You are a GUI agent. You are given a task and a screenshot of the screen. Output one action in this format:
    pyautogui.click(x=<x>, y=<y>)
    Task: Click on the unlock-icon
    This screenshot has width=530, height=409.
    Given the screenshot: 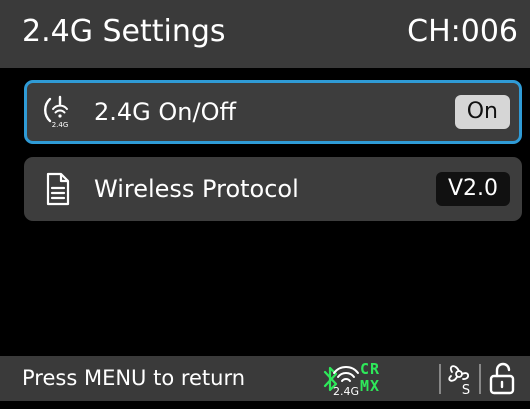 What is the action you would take?
    pyautogui.click(x=502, y=383)
    